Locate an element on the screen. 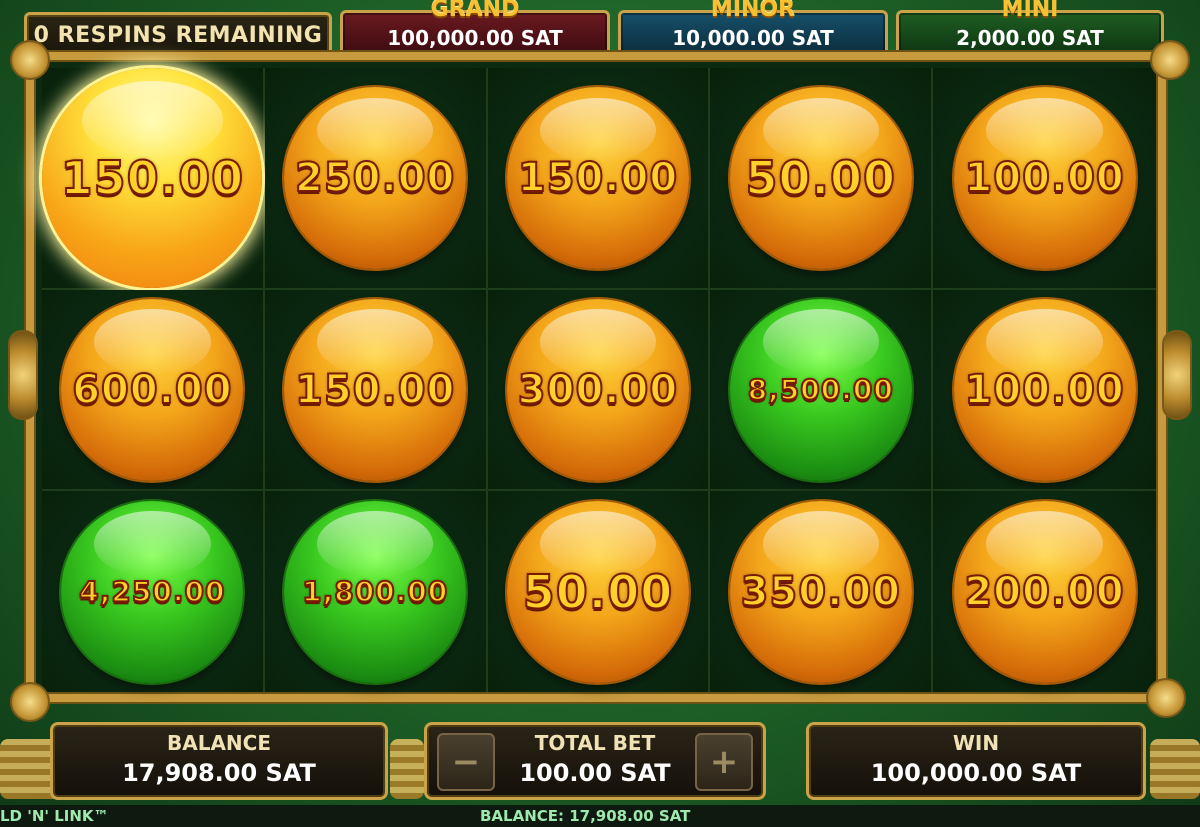 This screenshot has width=1200, height=827. jackpot-minor-label: MINOR is located at coordinates (753, 11).